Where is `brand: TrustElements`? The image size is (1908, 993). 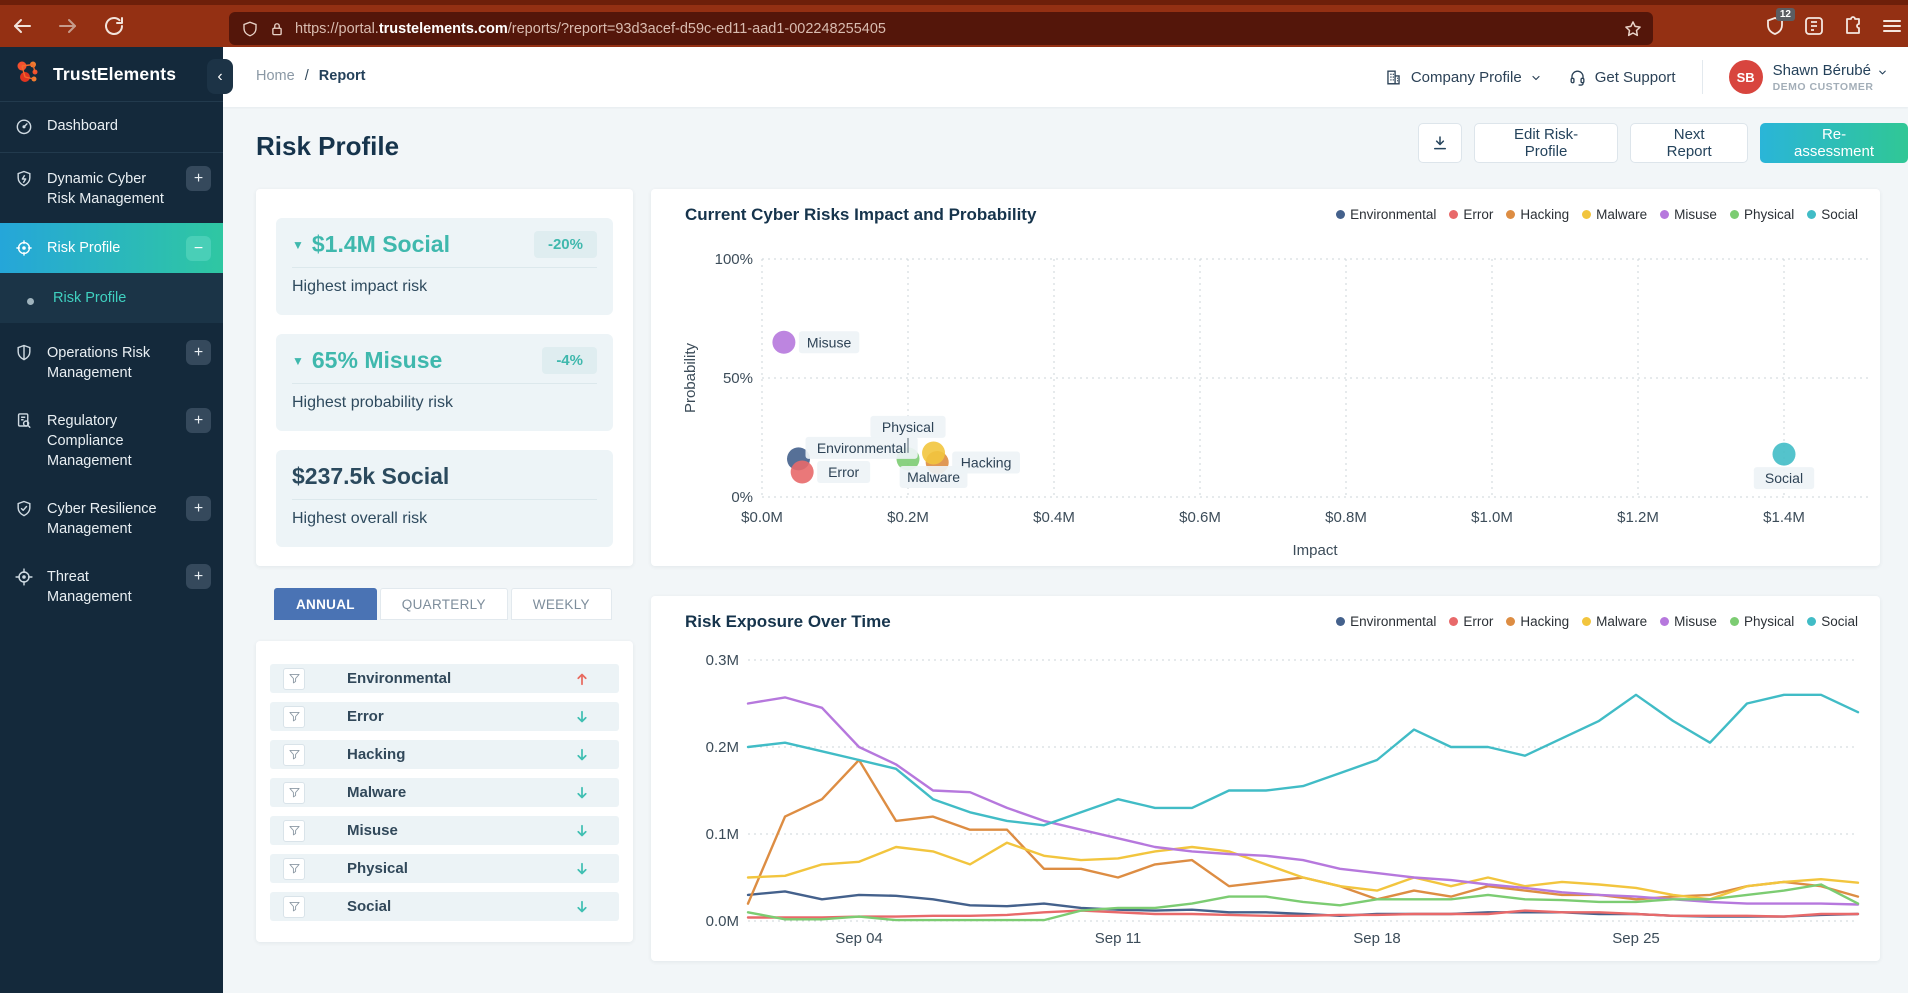 brand: TrustElements is located at coordinates (111, 74).